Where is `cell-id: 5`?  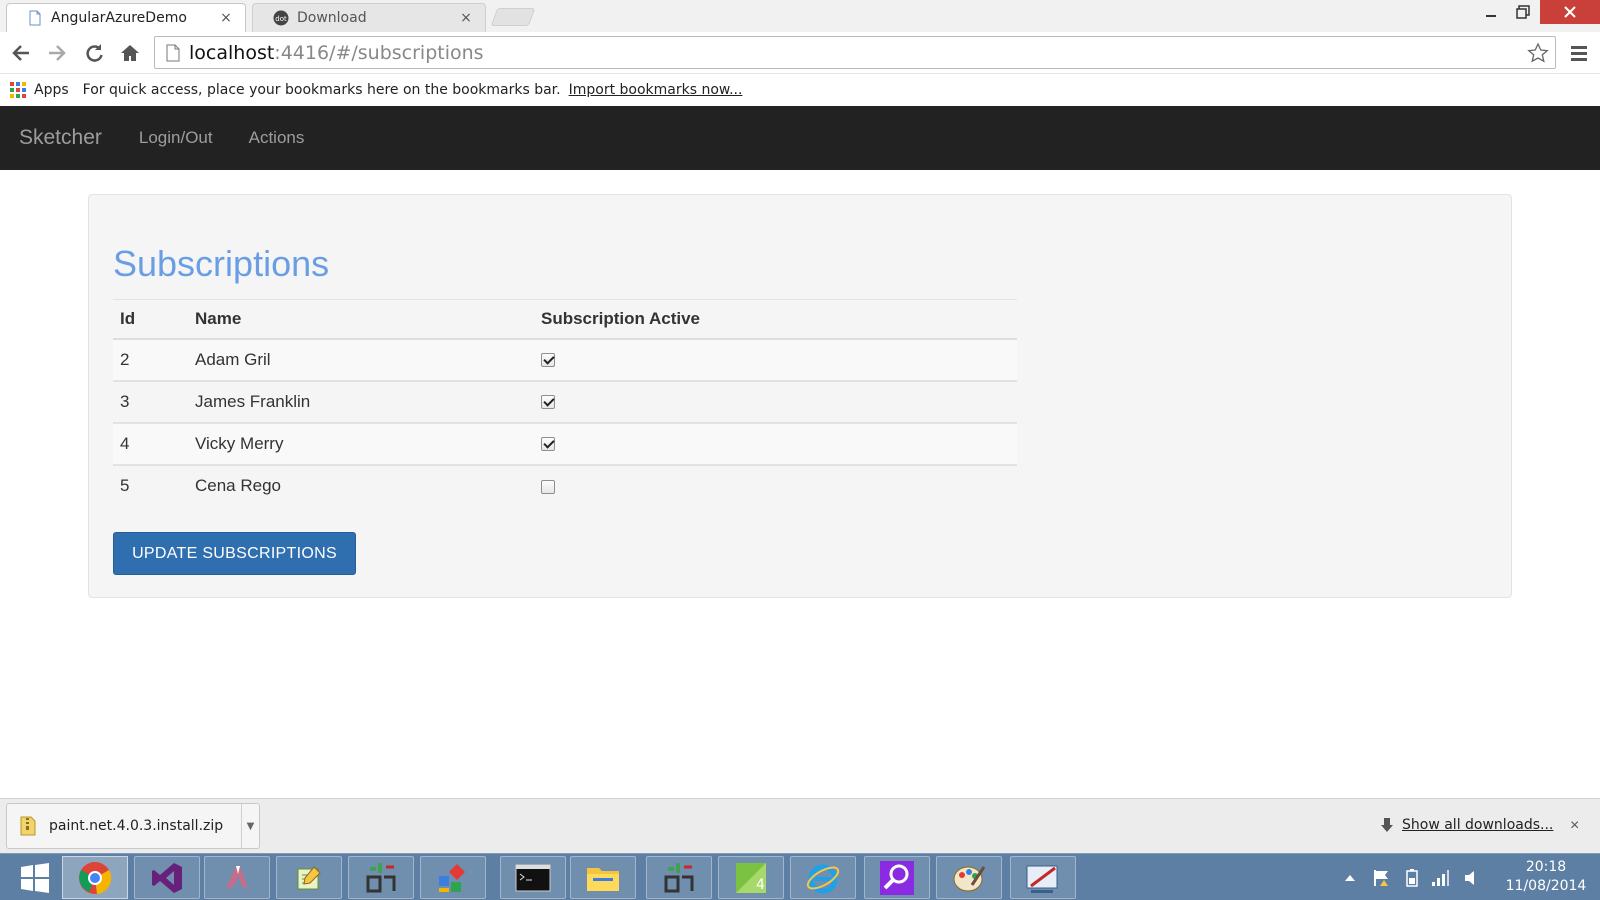
cell-id: 5 is located at coordinates (150, 485).